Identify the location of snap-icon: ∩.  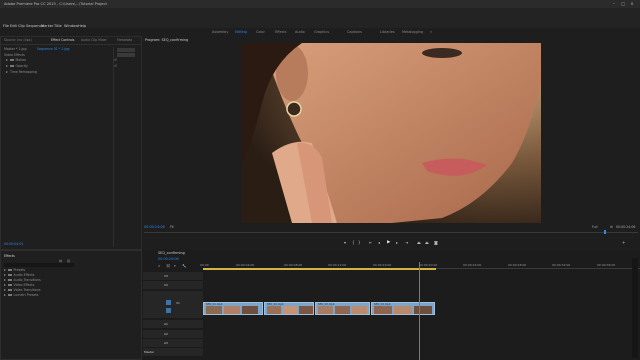
(159, 266).